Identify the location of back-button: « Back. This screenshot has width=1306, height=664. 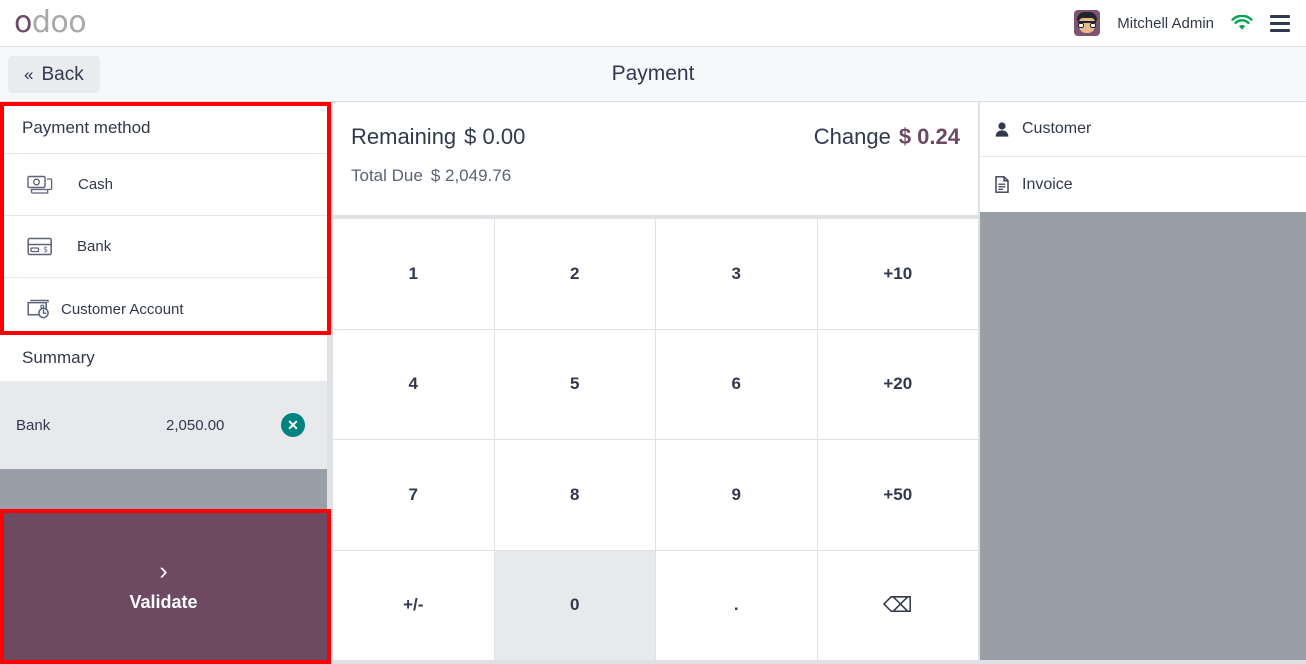
(54, 74).